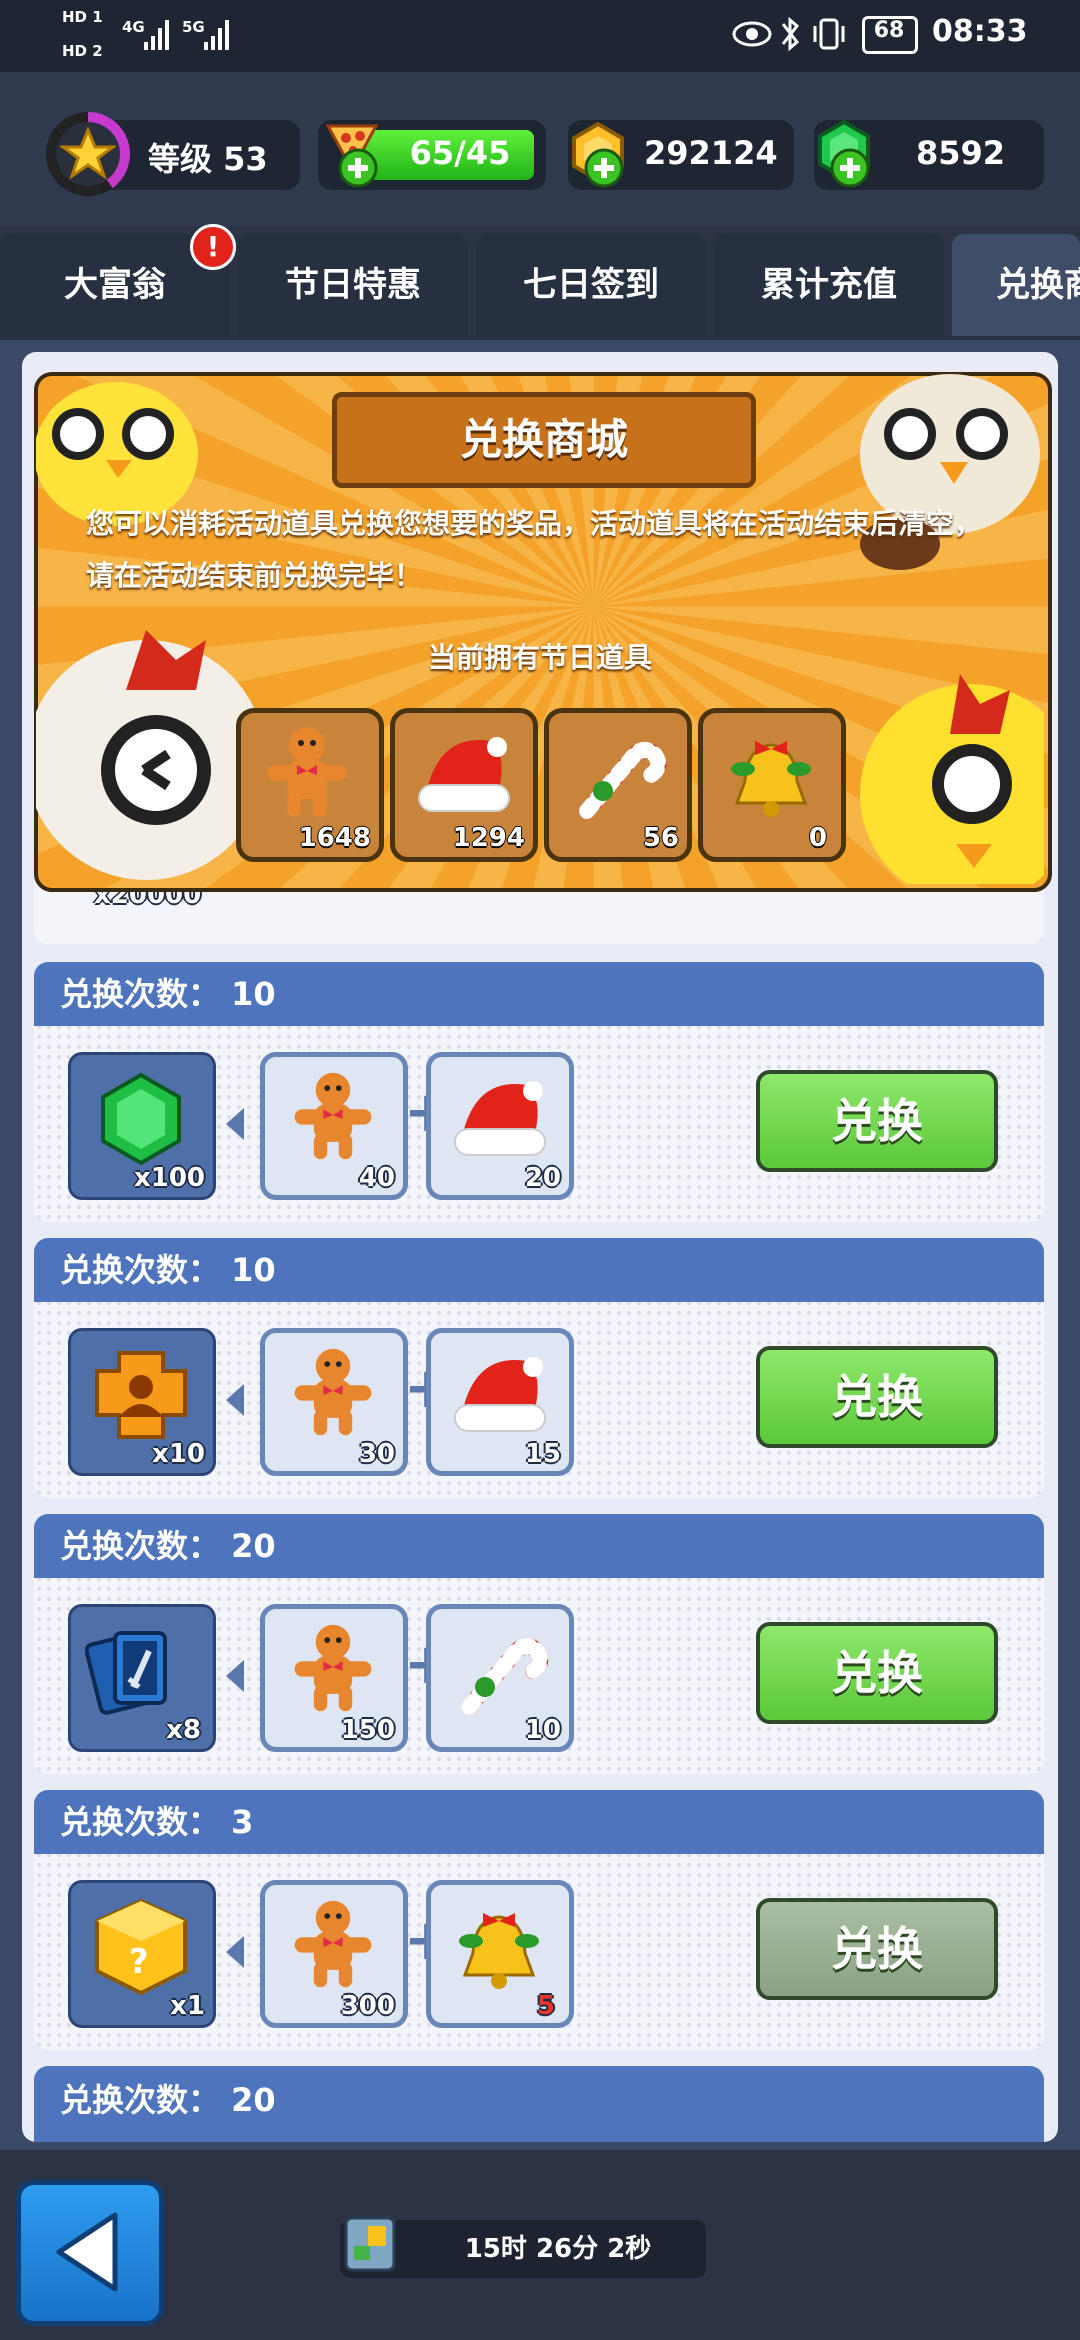 Image resolution: width=1080 pixels, height=2340 pixels. Describe the element at coordinates (88, 156) in the screenshot. I see `star-icon` at that location.